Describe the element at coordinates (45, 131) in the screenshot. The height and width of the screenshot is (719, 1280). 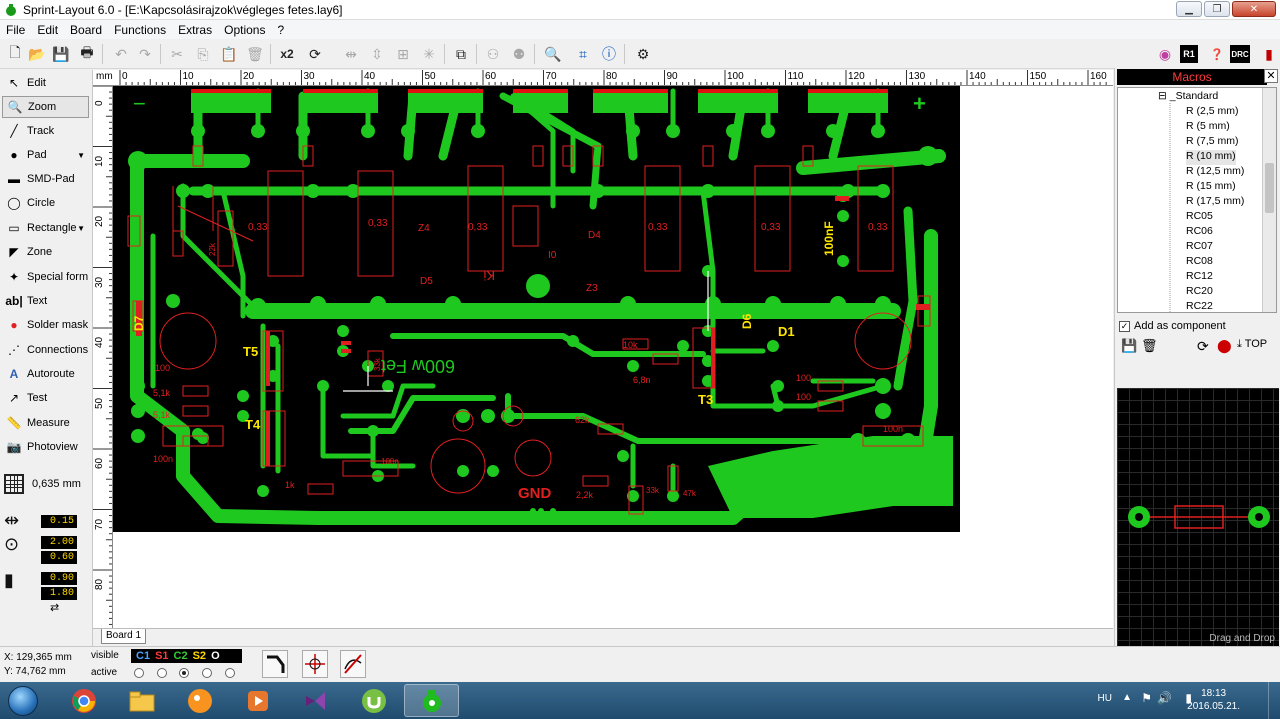
I see `tool-track: ╱ Track` at that location.